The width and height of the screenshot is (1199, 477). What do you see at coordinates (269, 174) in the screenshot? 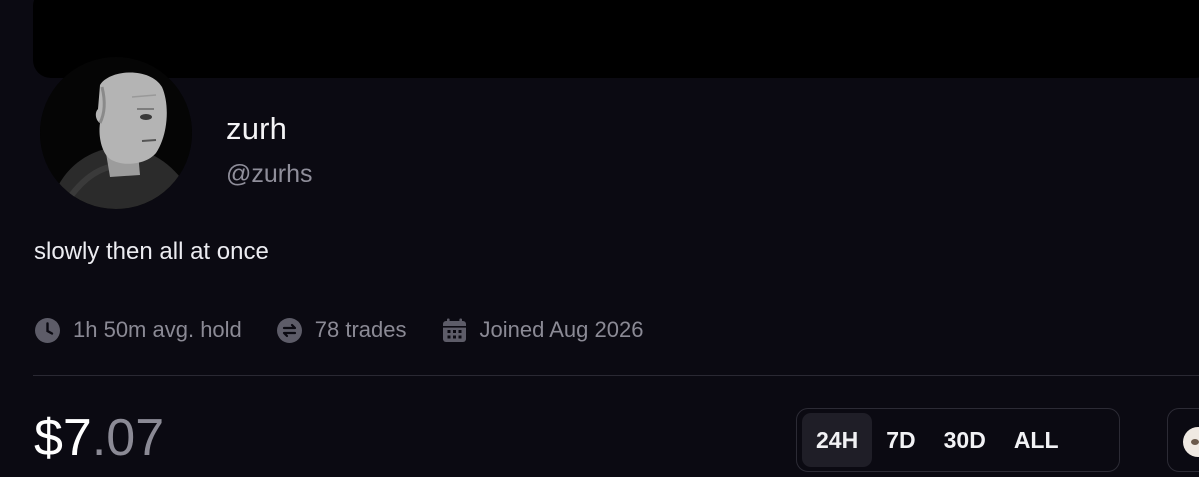
I see `user-handle: @zurhs` at bounding box center [269, 174].